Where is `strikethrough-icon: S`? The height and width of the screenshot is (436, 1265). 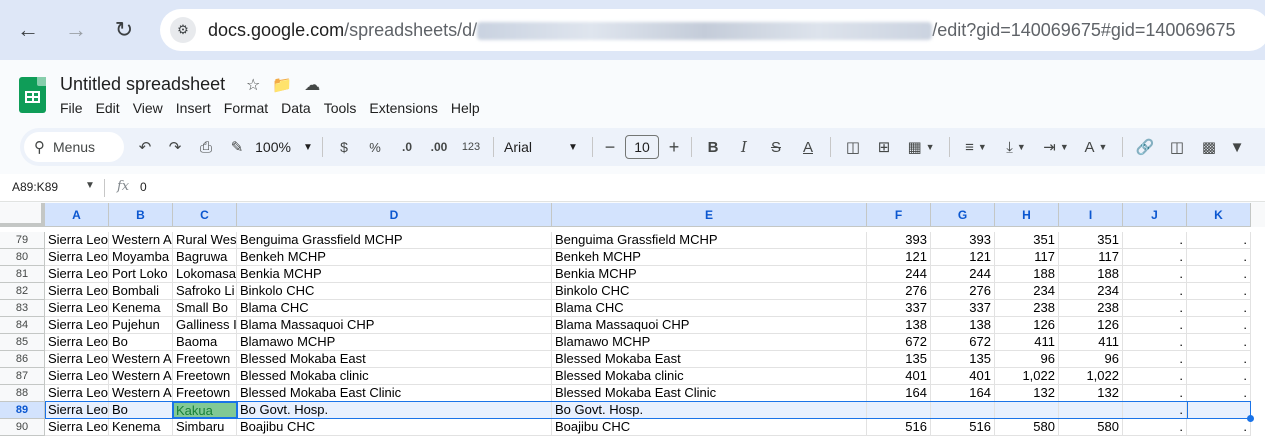
strikethrough-icon: S is located at coordinates (776, 147).